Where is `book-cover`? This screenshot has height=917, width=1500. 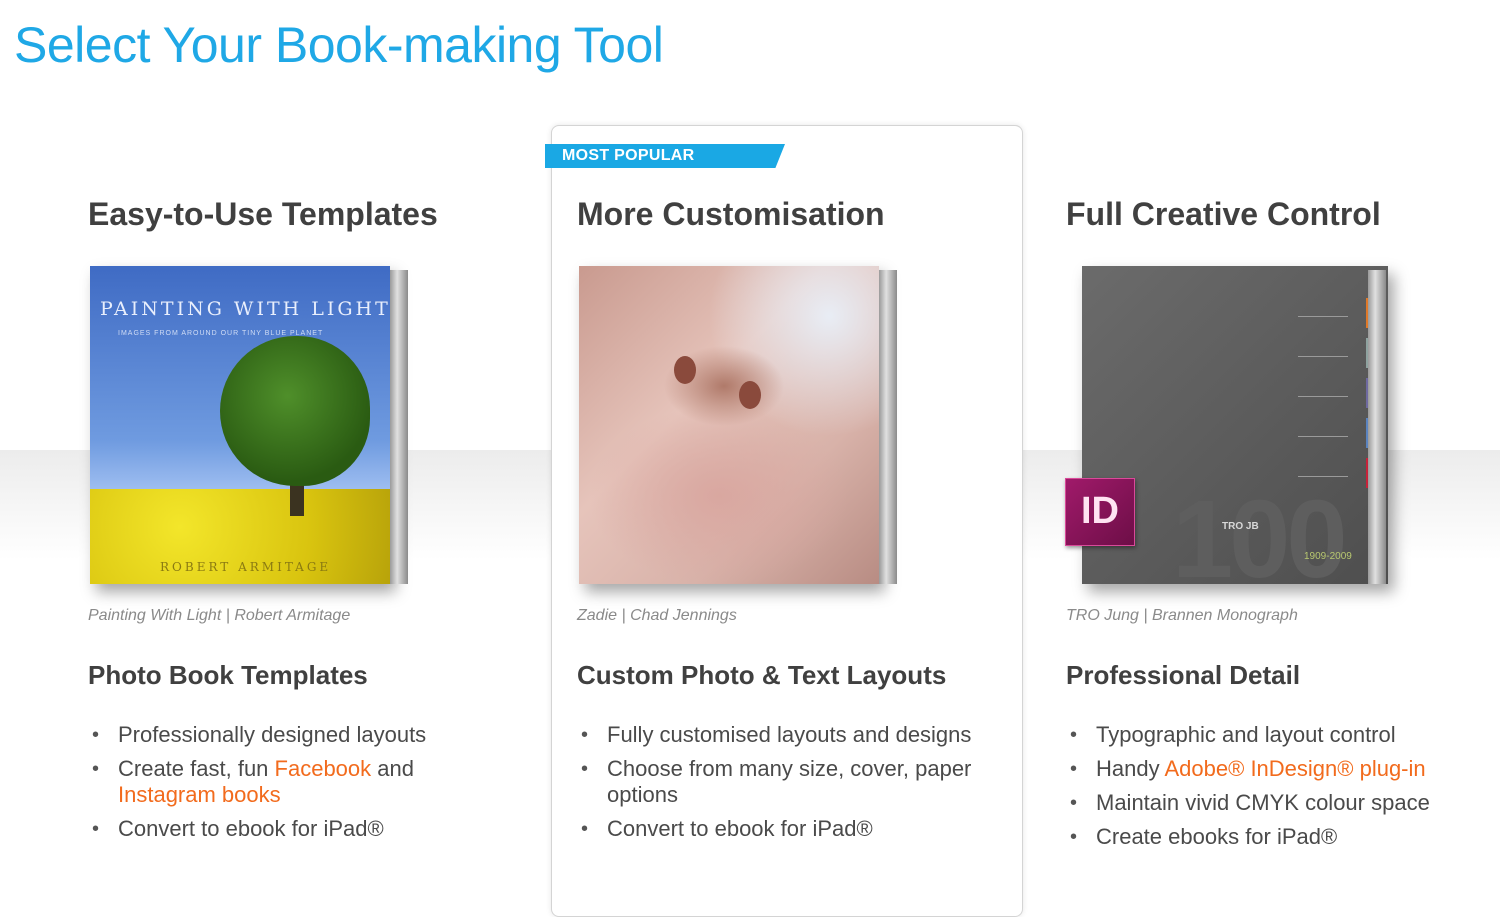
book-cover is located at coordinates (729, 425).